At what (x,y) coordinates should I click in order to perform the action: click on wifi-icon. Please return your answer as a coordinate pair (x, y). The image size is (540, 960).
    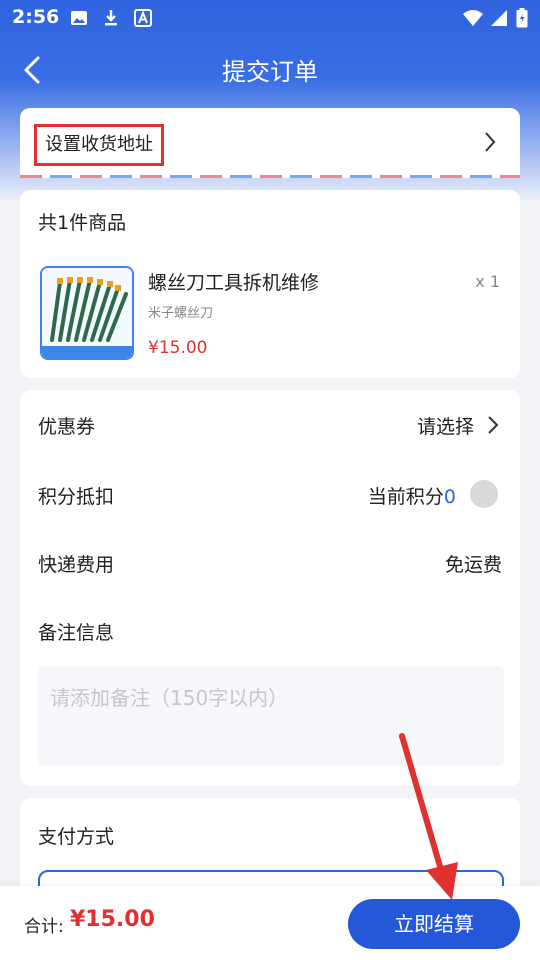
    Looking at the image, I should click on (473, 18).